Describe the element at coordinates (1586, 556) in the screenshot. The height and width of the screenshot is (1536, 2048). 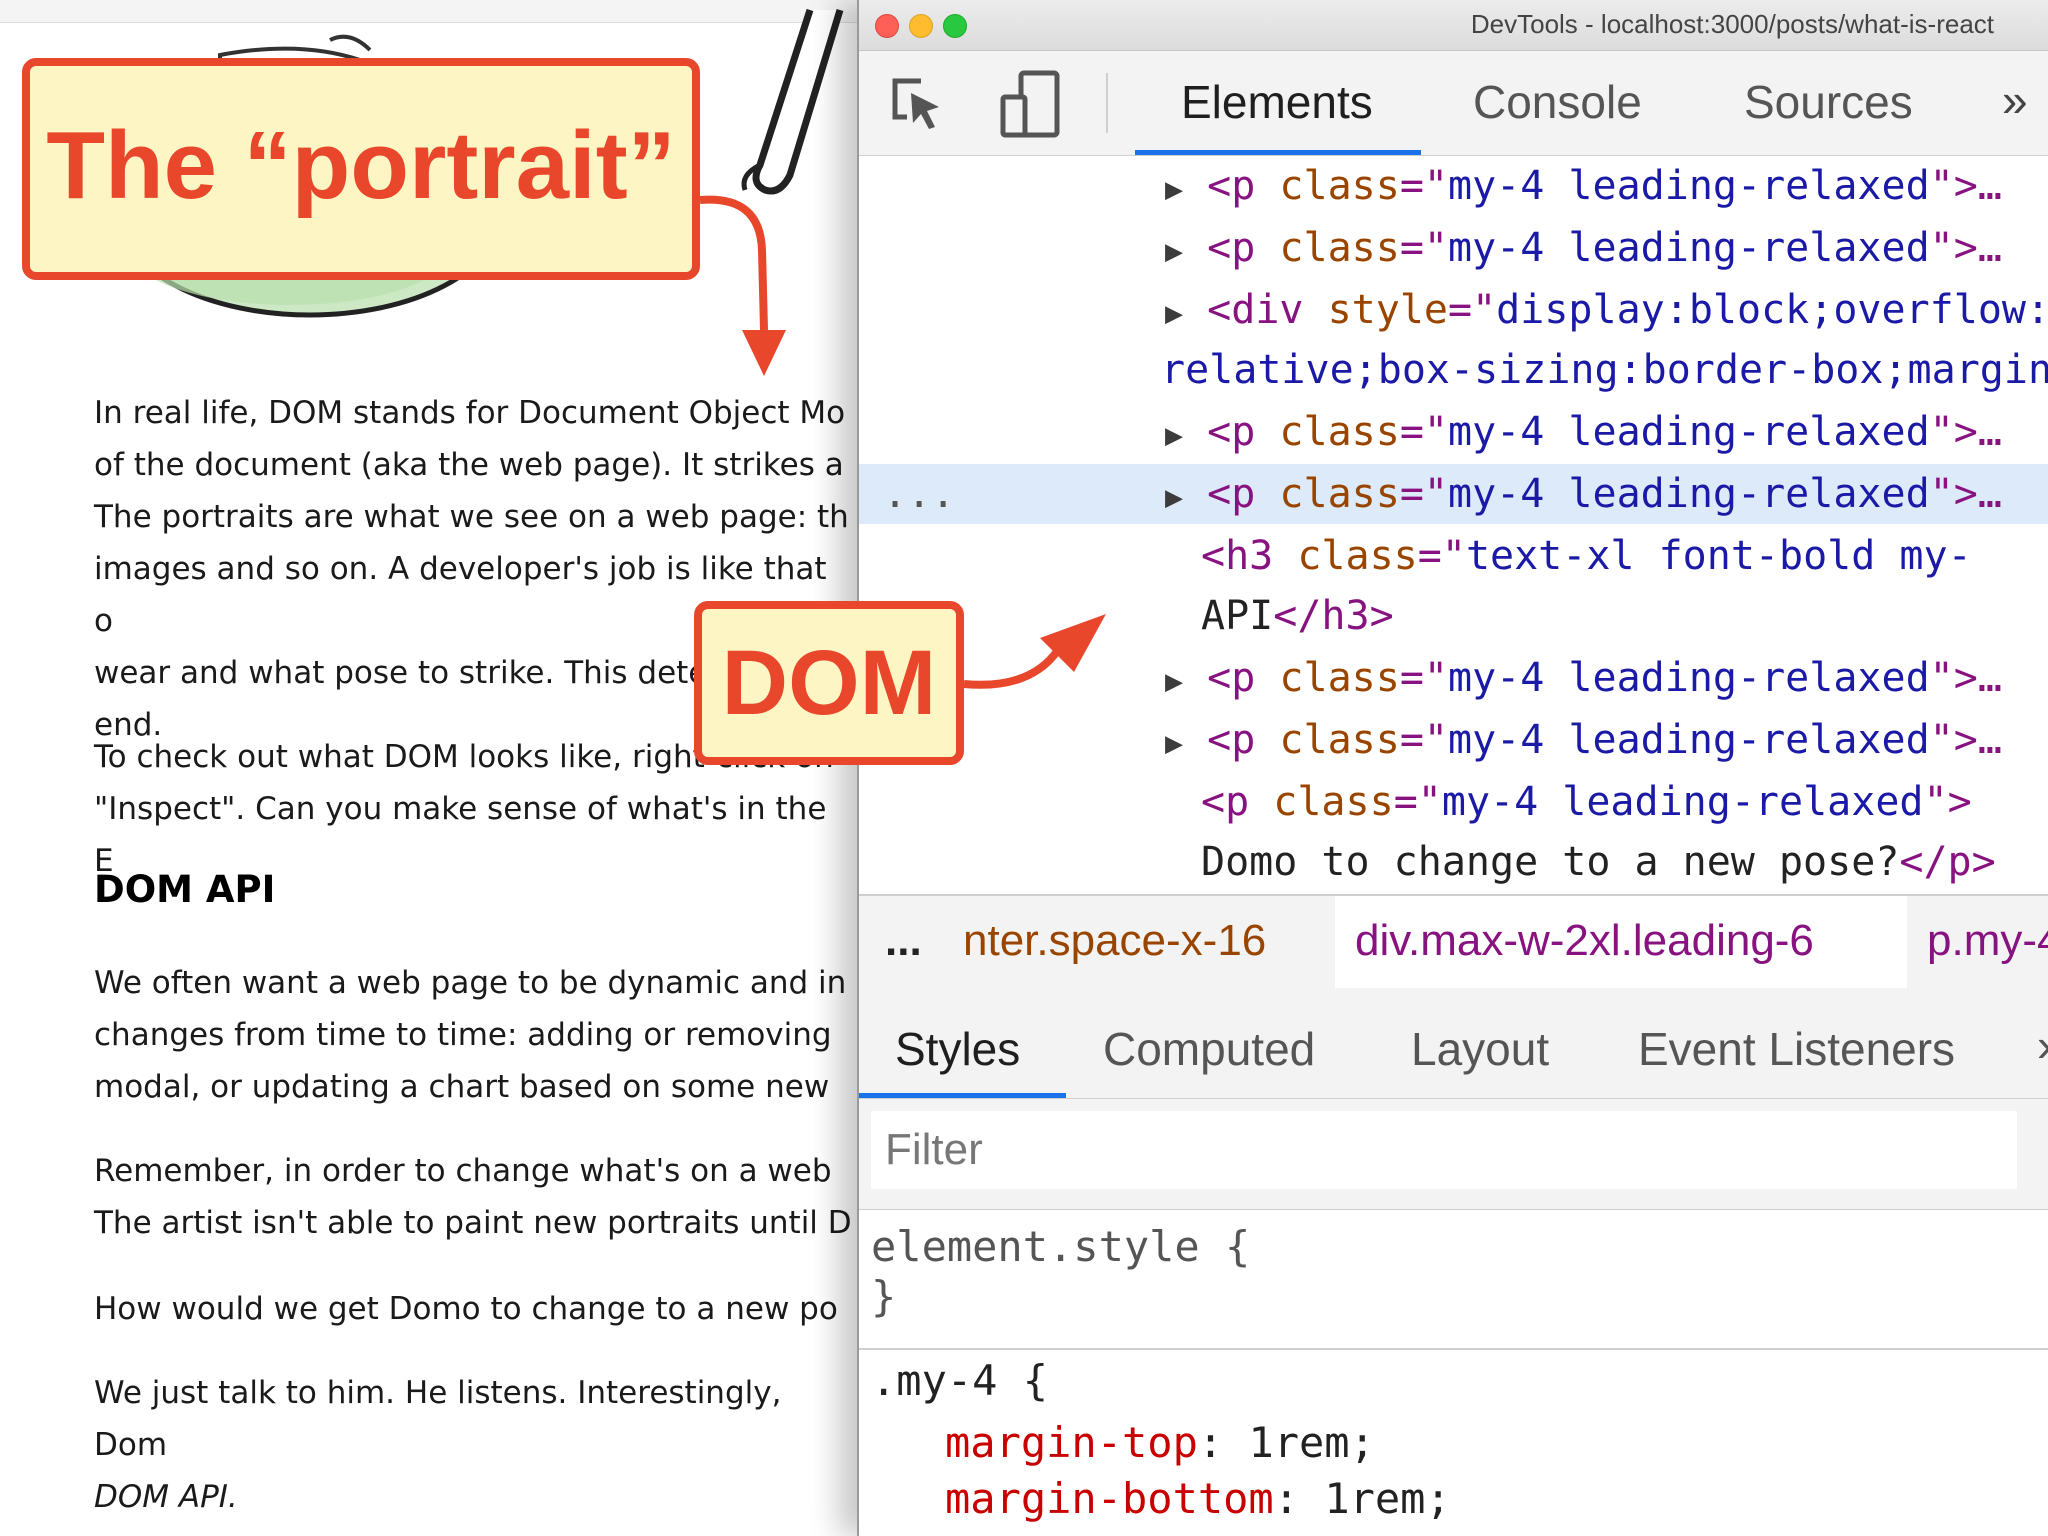
I see `dom-node-content: <h3 class="text-xl font-bold my-` at that location.